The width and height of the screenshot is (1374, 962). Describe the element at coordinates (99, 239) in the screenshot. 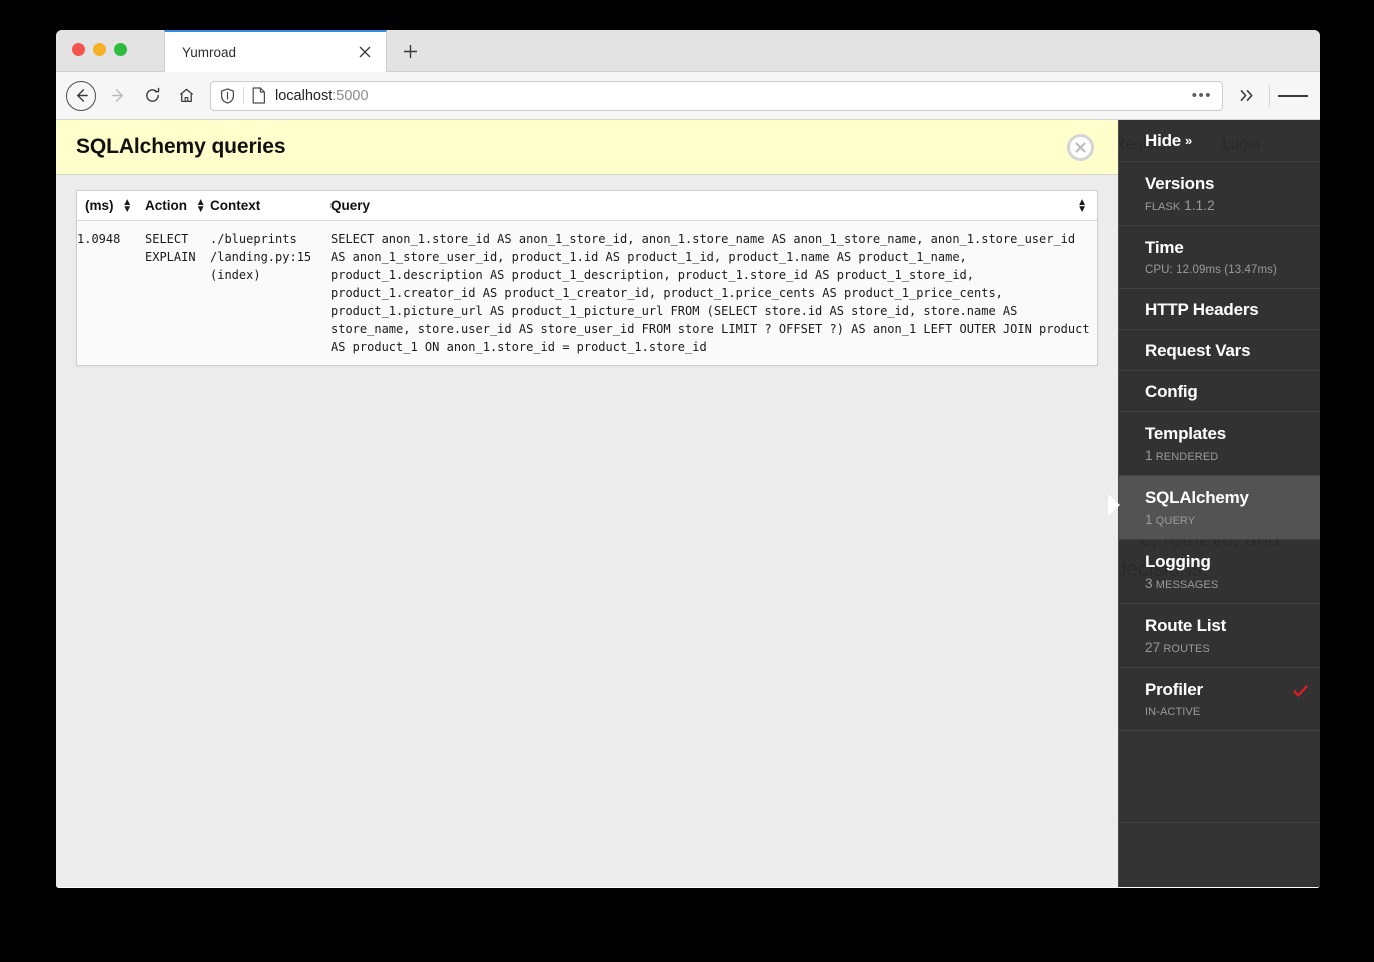

I see `cell-duration-ms: 1.0948` at that location.